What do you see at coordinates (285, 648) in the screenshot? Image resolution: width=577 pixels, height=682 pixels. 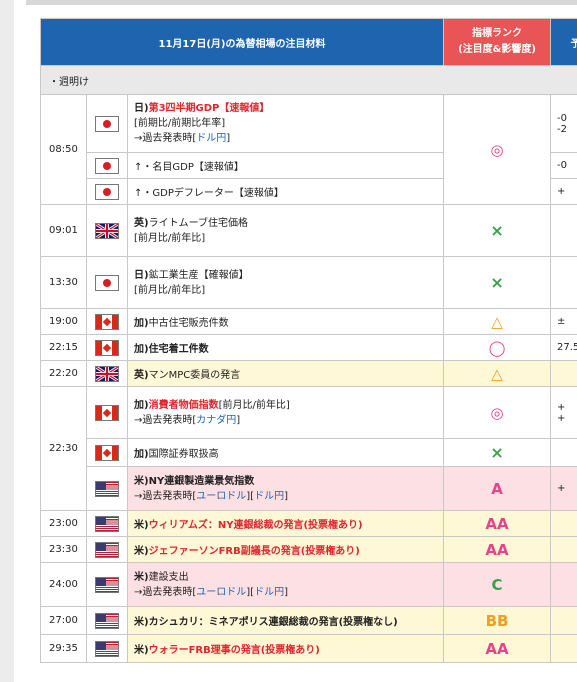 I see `event-us-waller: 米)ウォラーFRB理事の発言(投票権あり)` at bounding box center [285, 648].